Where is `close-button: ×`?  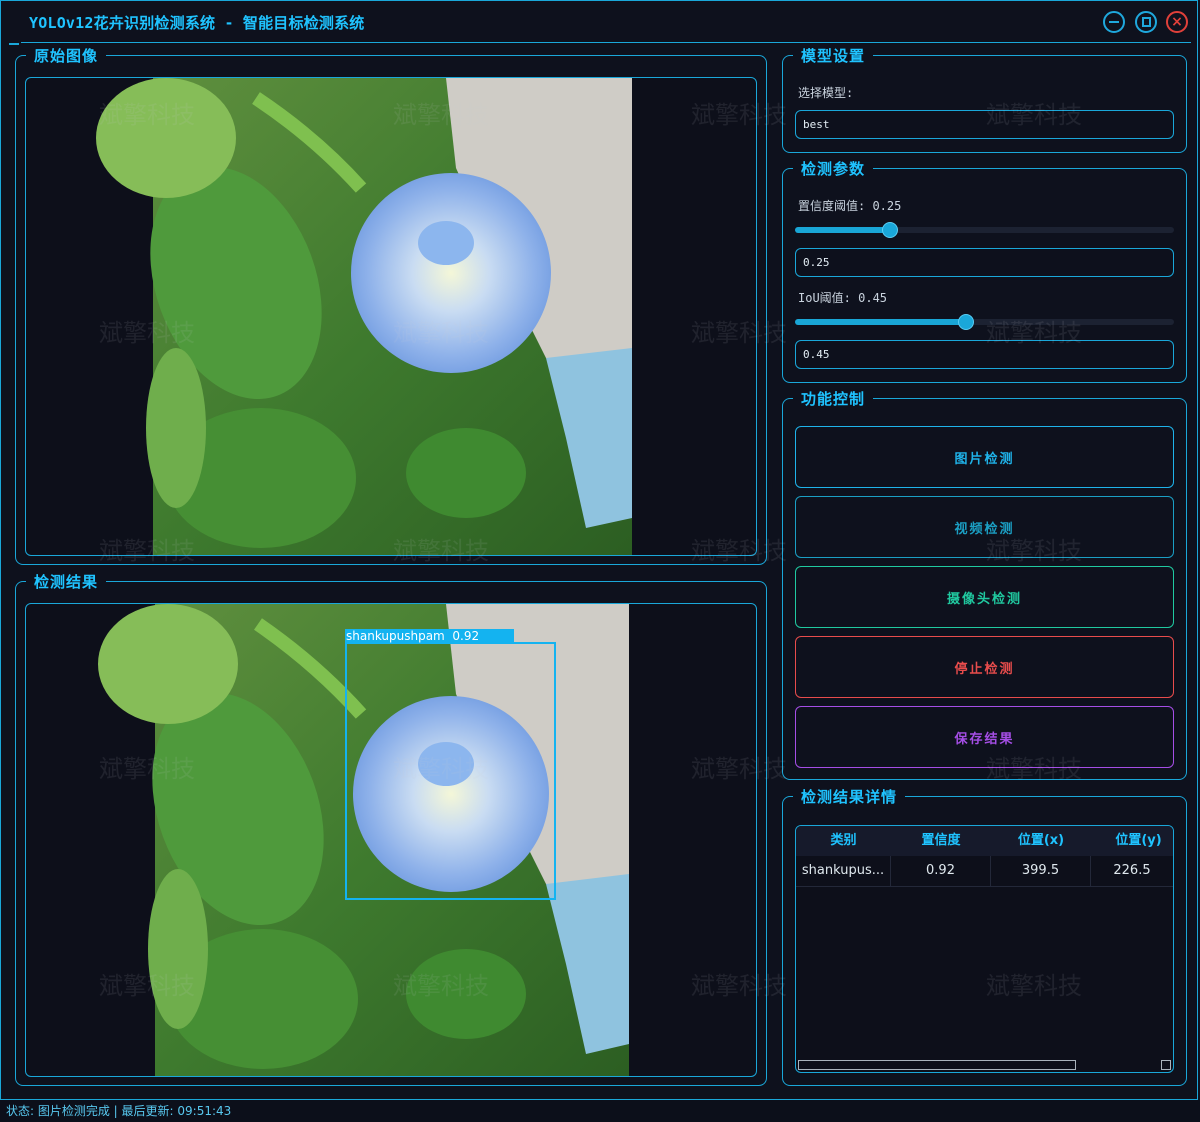 close-button: × is located at coordinates (1177, 22).